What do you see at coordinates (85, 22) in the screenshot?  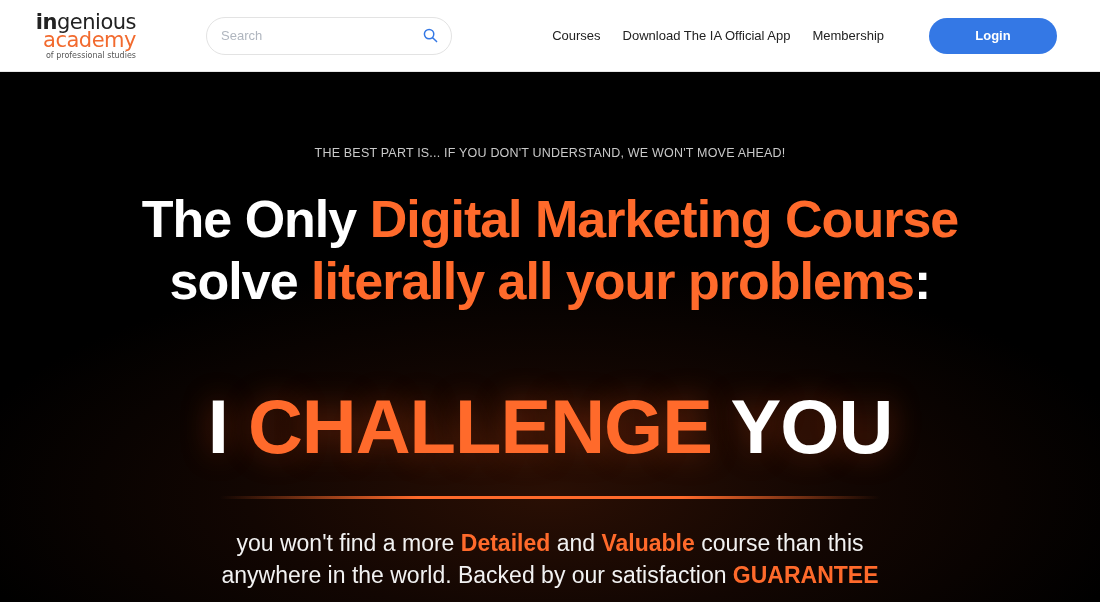 I see `logo-wordmark: ingenious` at bounding box center [85, 22].